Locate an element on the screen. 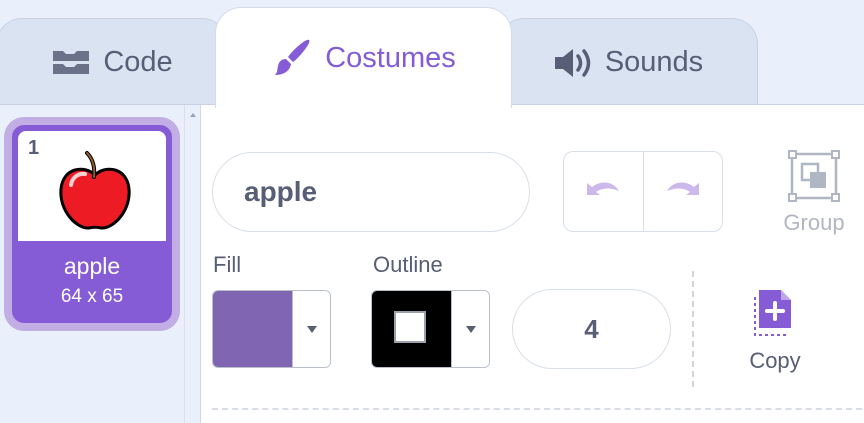 This screenshot has width=864, height=423. toolbar-bottom-divider is located at coordinates (537, 409).